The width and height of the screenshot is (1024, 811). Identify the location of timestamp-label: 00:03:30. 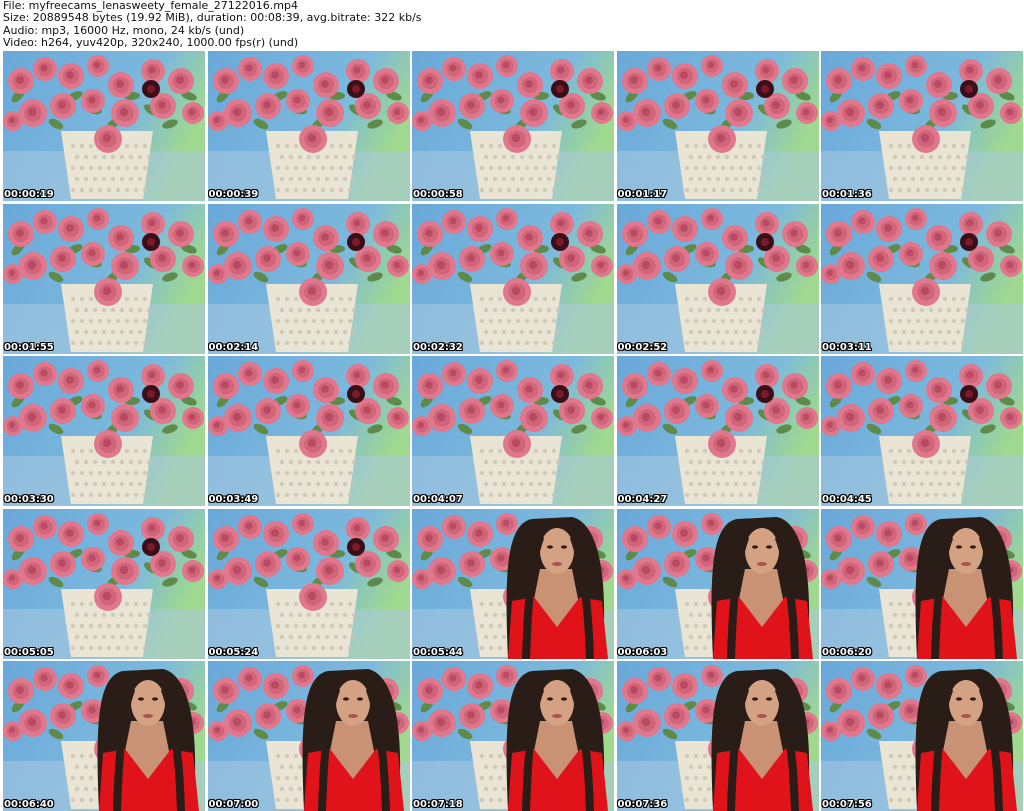
(29, 499).